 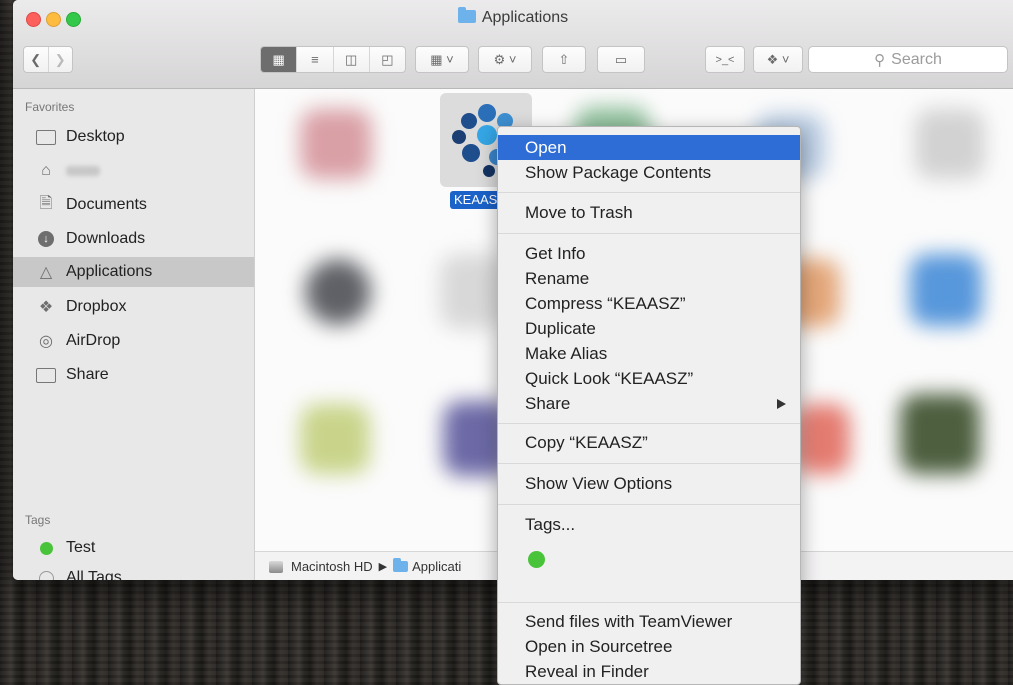 I want to click on search-icon: ⚲, so click(x=880, y=60).